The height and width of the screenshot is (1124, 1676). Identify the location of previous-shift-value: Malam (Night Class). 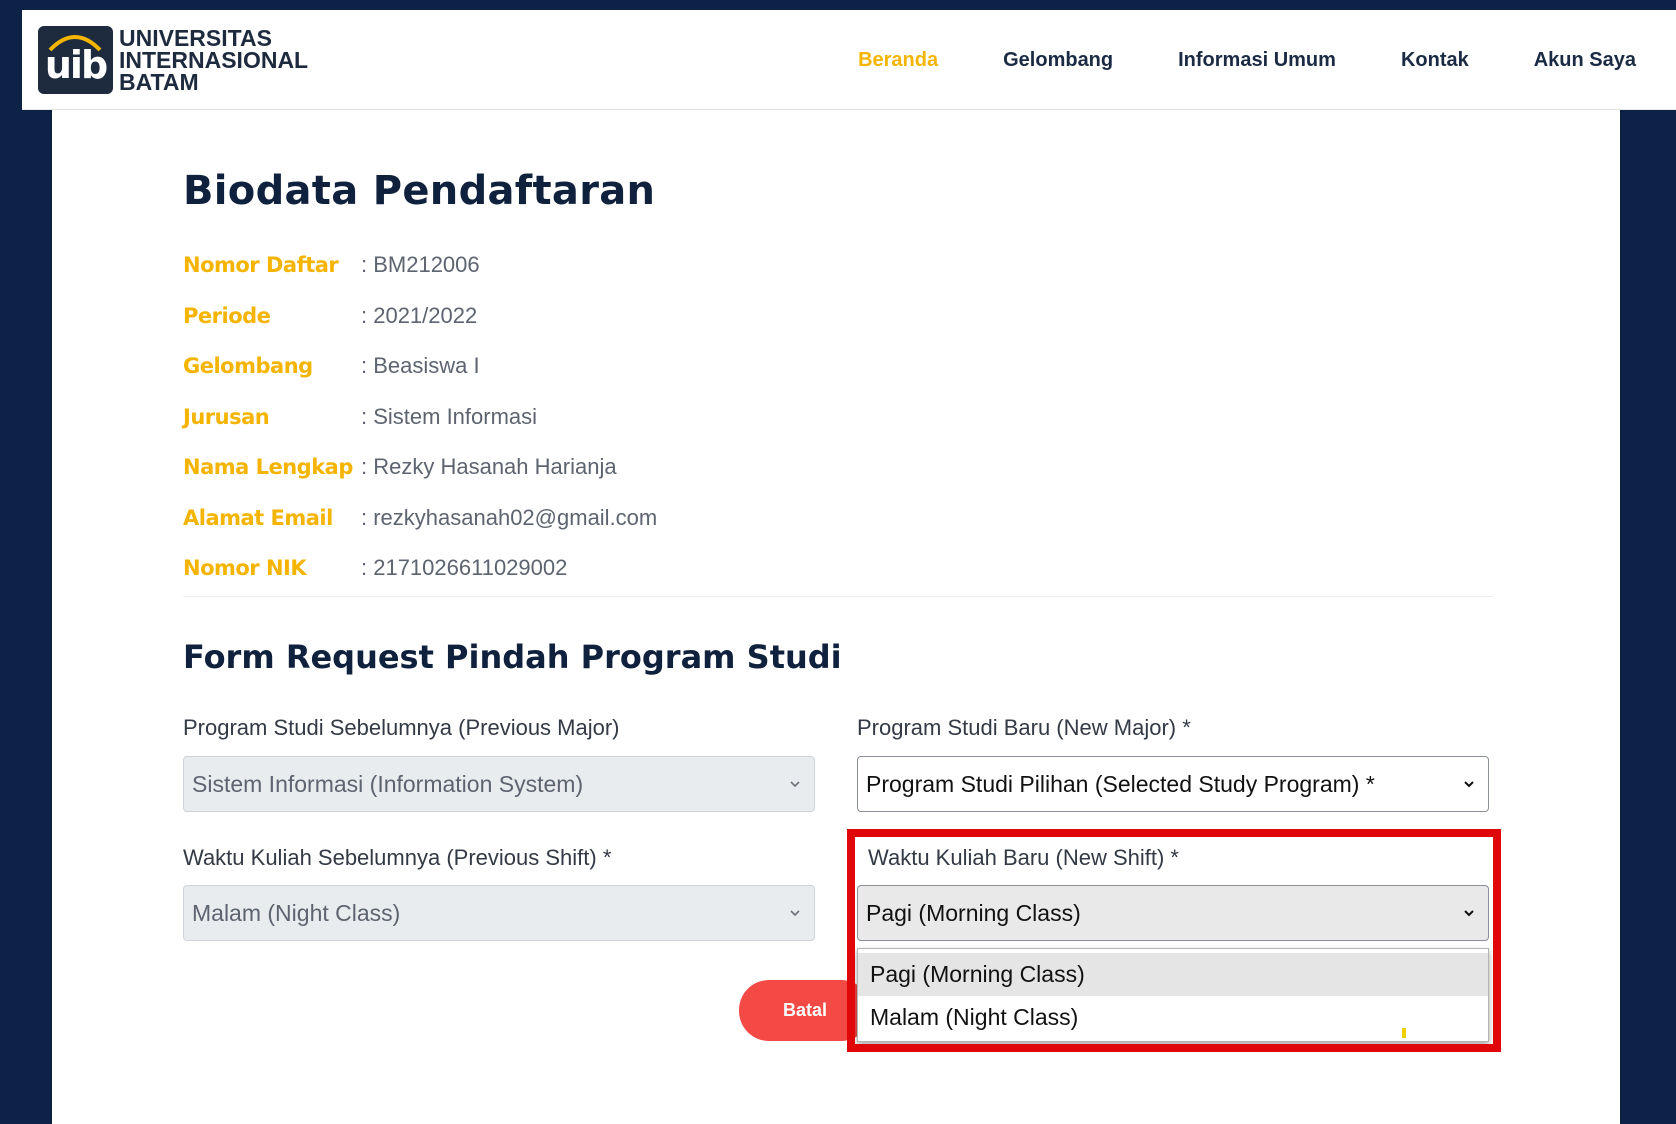
(296, 912).